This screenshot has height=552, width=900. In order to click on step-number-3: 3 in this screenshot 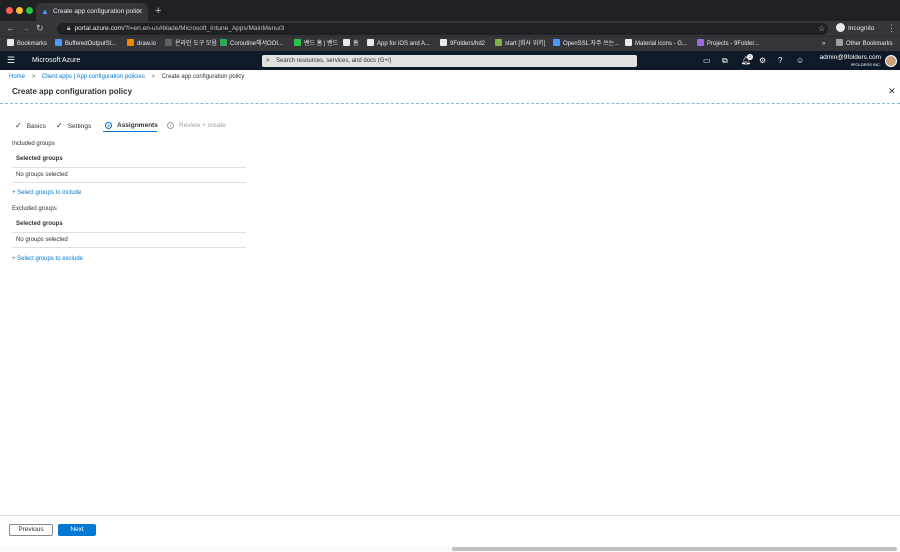, I will do `click(108, 125)`.